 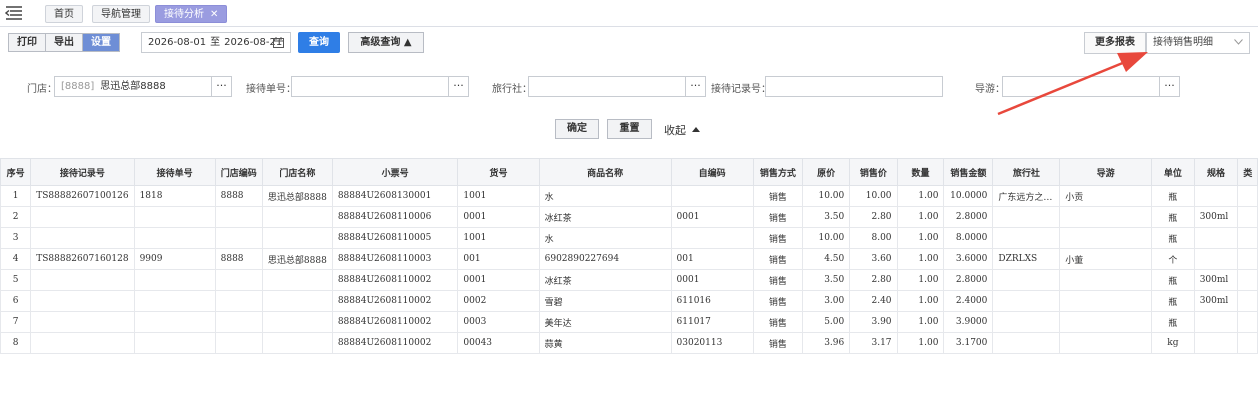 I want to click on table-cell: 1818, so click(x=174, y=196).